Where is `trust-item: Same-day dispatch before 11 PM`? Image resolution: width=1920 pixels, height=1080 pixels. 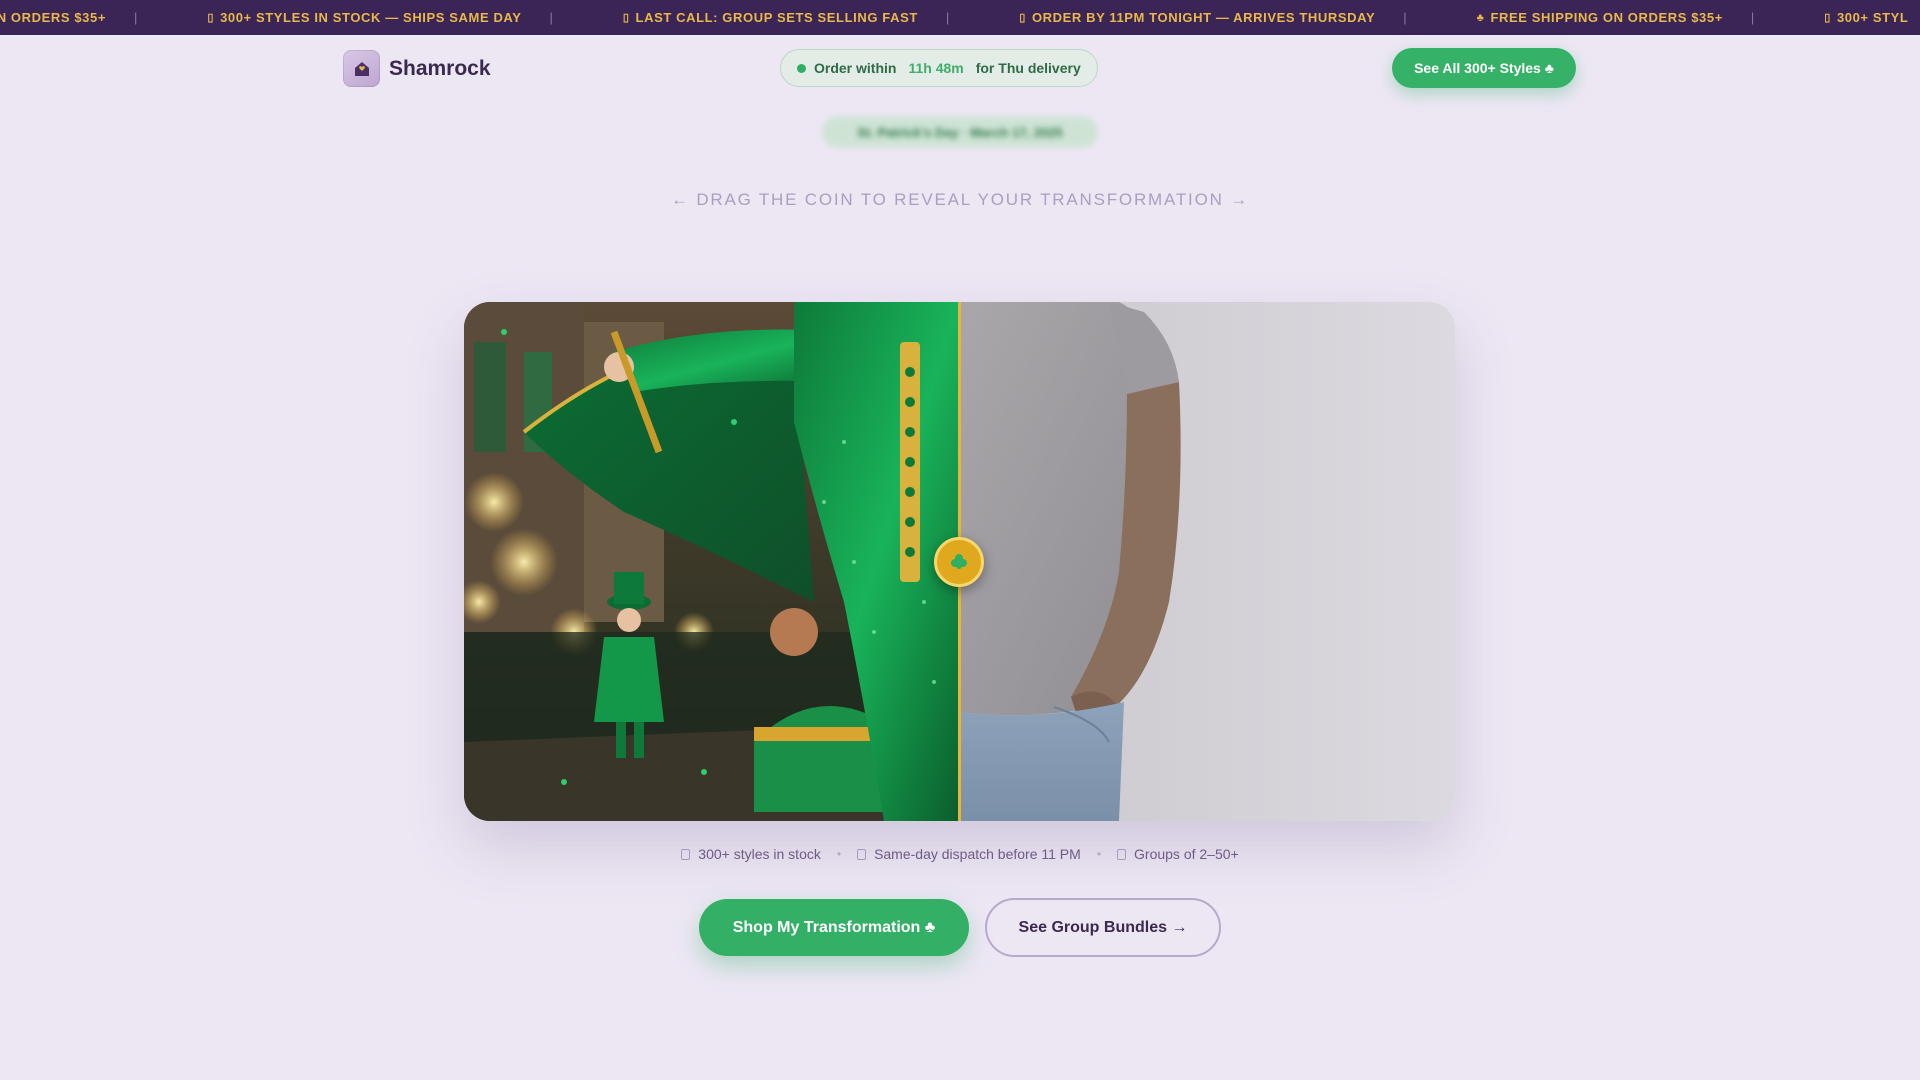
trust-item: Same-day dispatch before 11 PM is located at coordinates (969, 854).